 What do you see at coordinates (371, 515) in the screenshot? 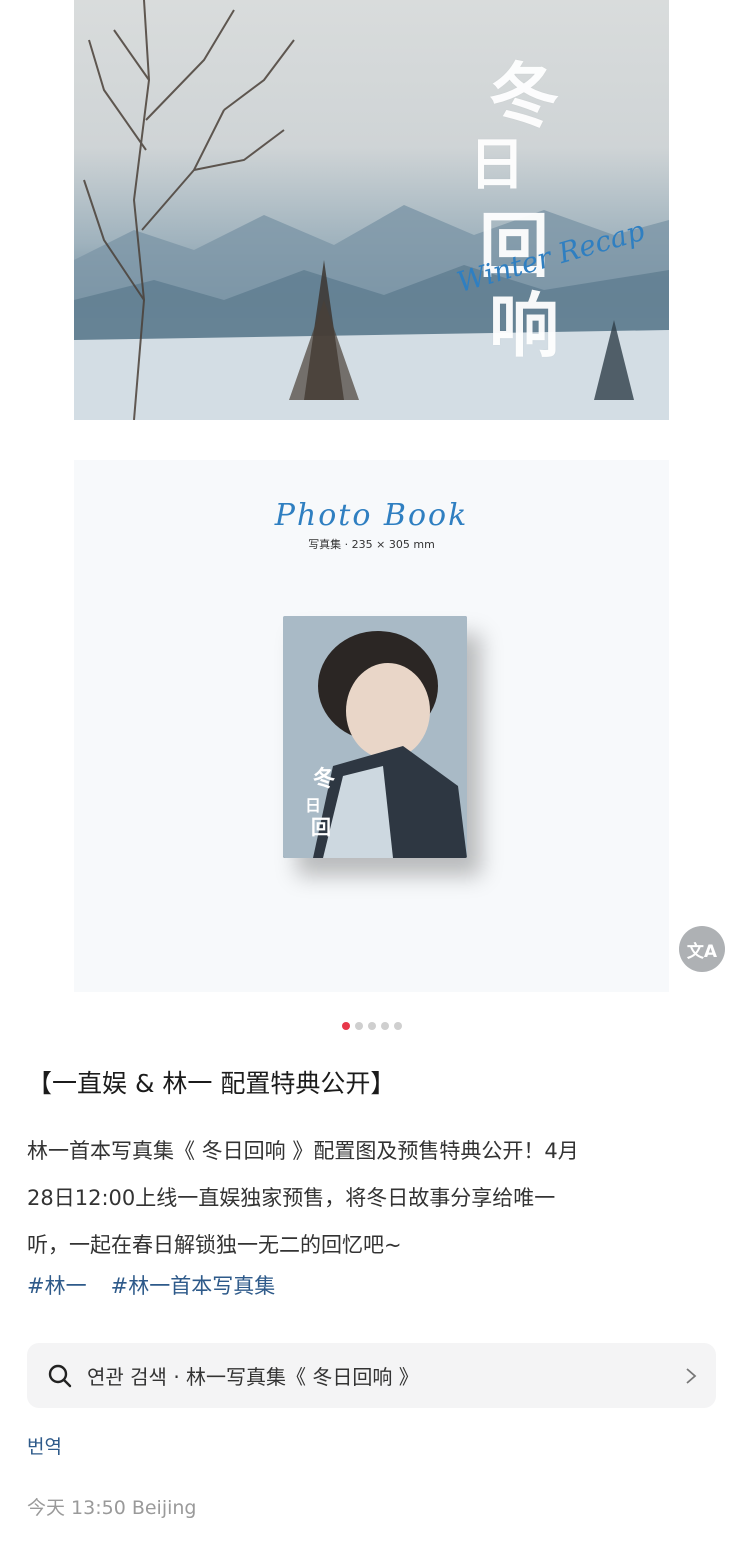
I see `photo-book-title: Photo Book` at bounding box center [371, 515].